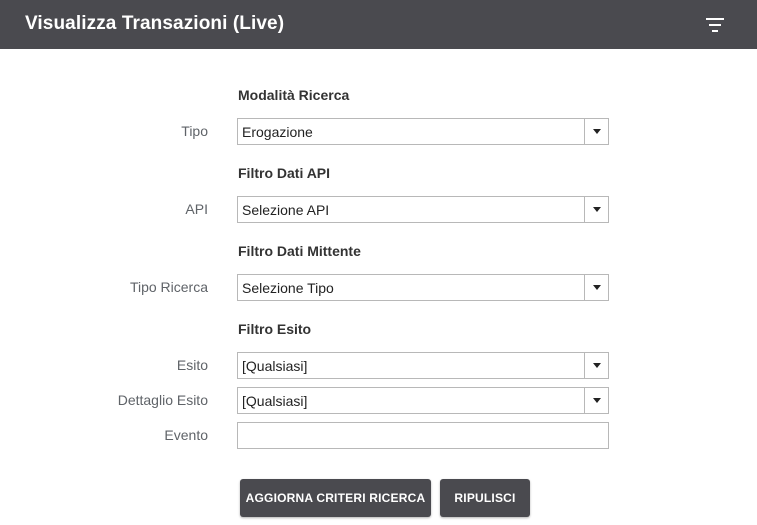 The width and height of the screenshot is (757, 525). What do you see at coordinates (192, 365) in the screenshot?
I see `esito-label: Esito` at bounding box center [192, 365].